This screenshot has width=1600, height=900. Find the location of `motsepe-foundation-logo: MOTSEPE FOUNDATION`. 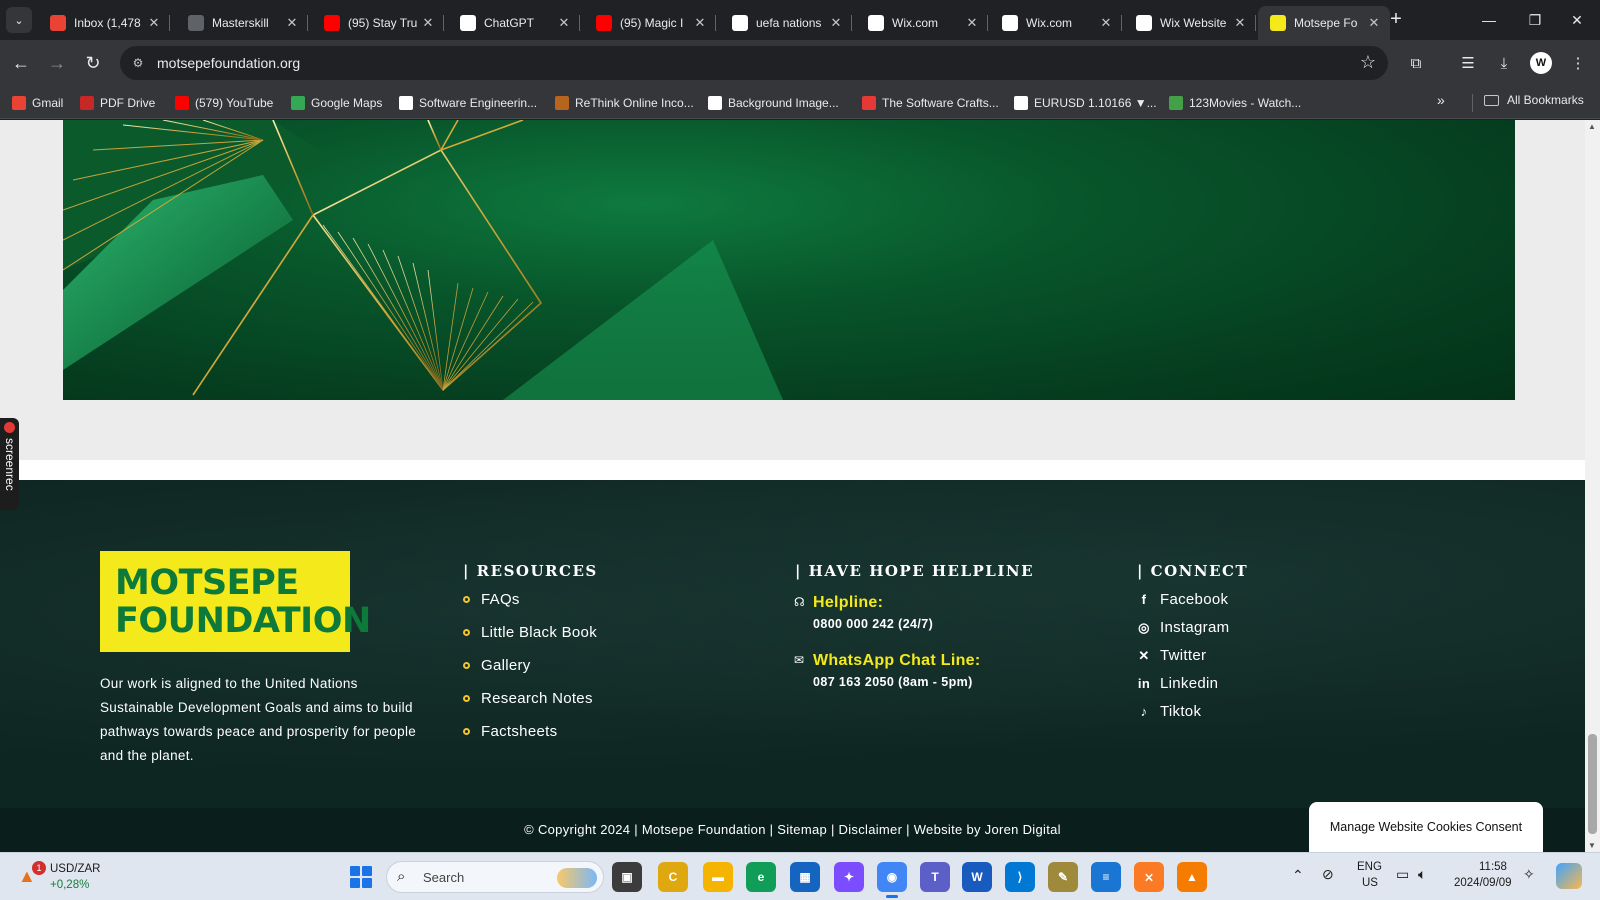

motsepe-foundation-logo: MOTSEPE FOUNDATION is located at coordinates (235, 601).